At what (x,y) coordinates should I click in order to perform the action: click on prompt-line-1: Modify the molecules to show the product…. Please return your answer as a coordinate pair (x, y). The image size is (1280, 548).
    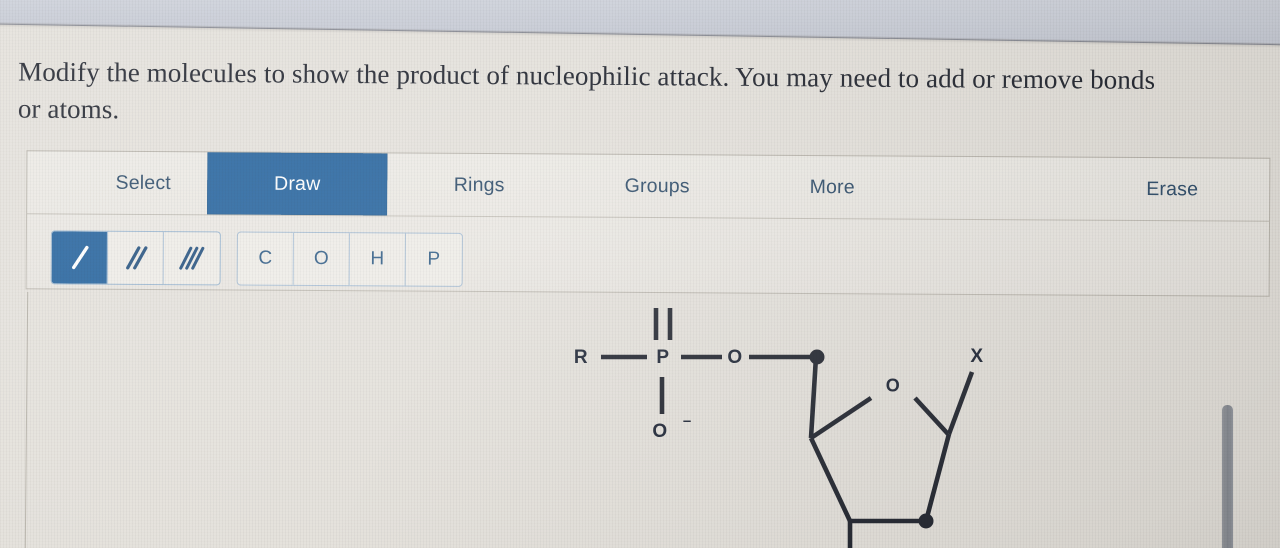
    Looking at the image, I should click on (587, 75).